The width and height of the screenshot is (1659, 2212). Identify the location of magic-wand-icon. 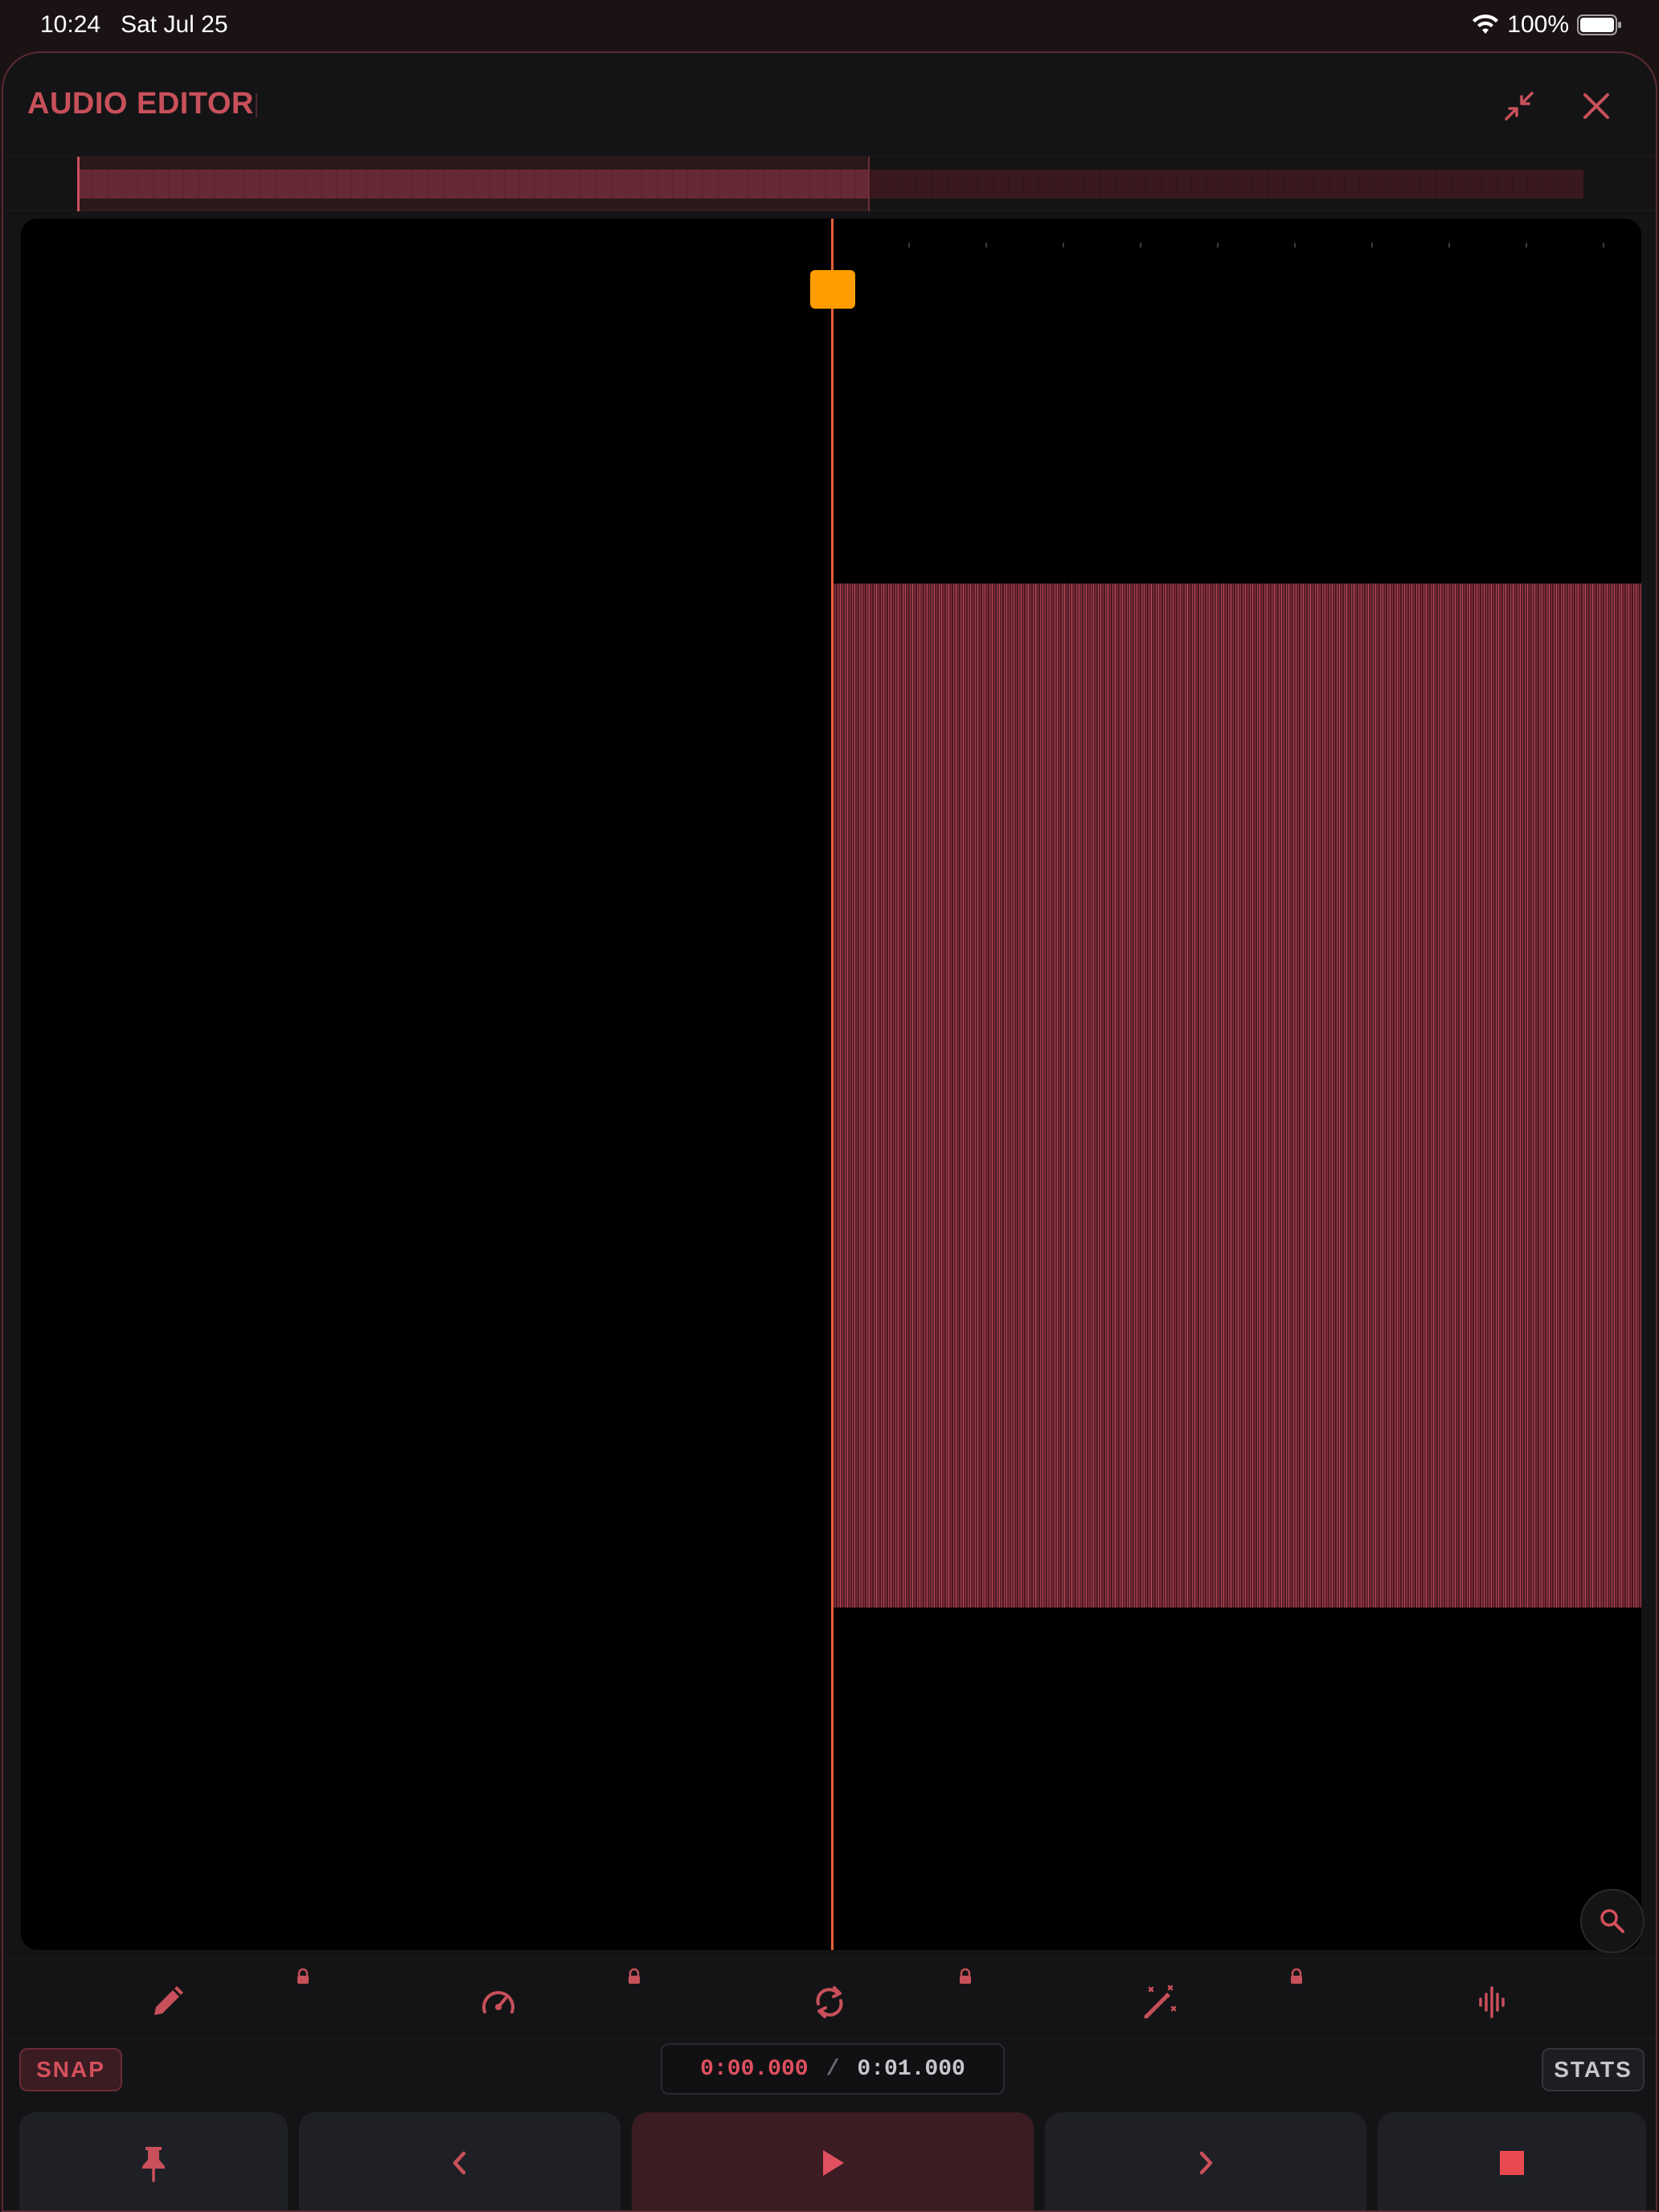
(1160, 2002).